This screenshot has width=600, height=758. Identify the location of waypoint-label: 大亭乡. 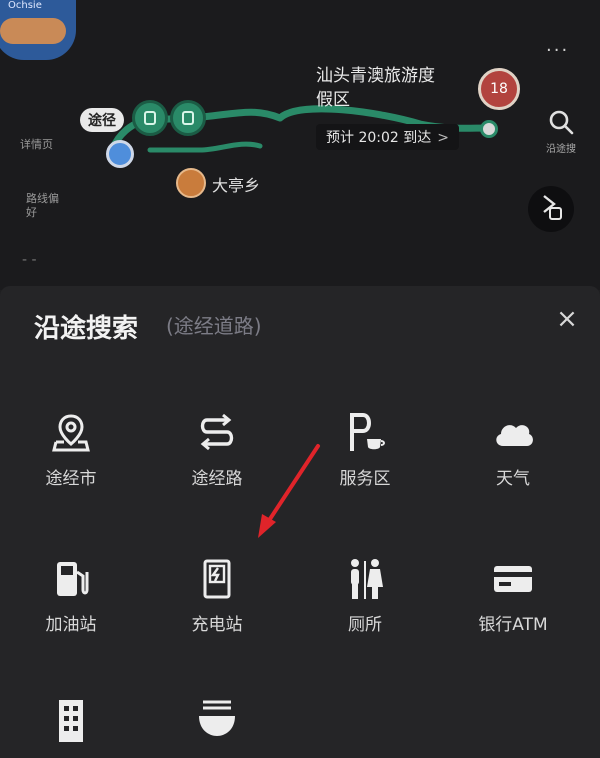
(236, 185).